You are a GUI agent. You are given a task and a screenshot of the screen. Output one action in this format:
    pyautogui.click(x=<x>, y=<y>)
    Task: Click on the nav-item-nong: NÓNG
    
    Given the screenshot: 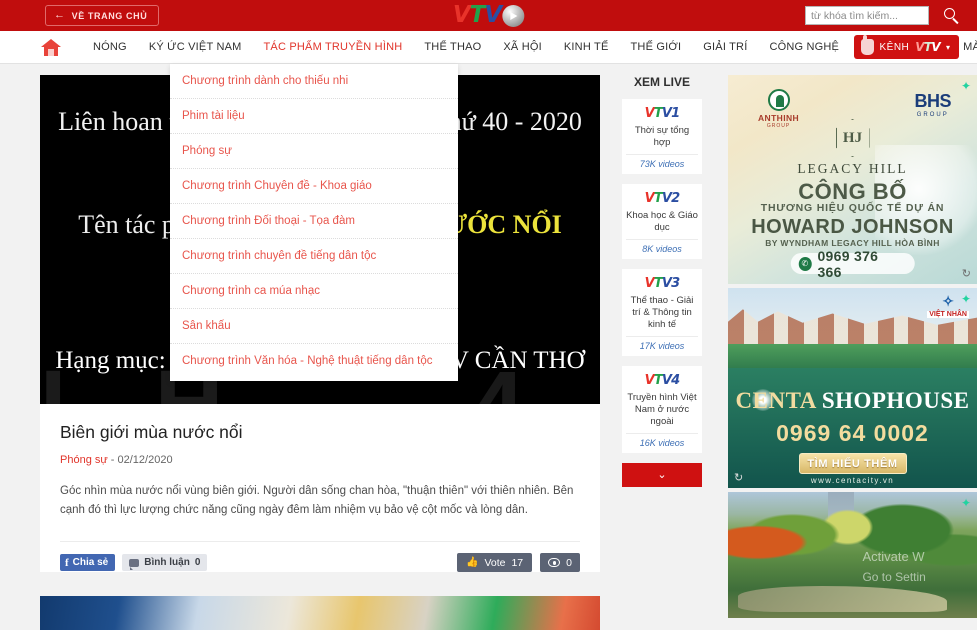 What is the action you would take?
    pyautogui.click(x=110, y=47)
    